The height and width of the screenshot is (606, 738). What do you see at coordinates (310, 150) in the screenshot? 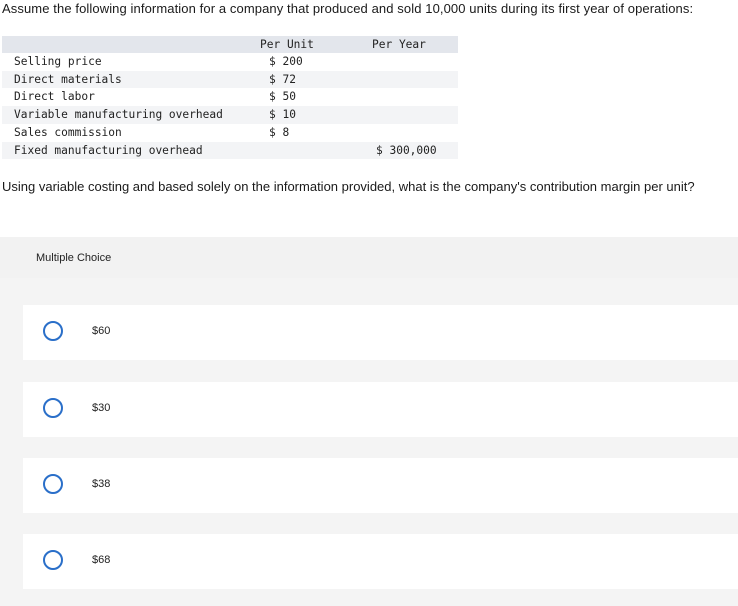
I see `per-unit-value` at bounding box center [310, 150].